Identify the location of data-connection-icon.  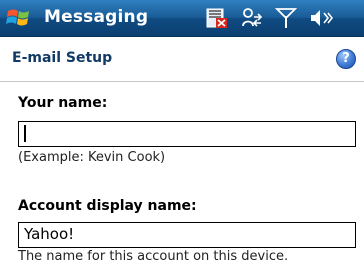
(252, 18).